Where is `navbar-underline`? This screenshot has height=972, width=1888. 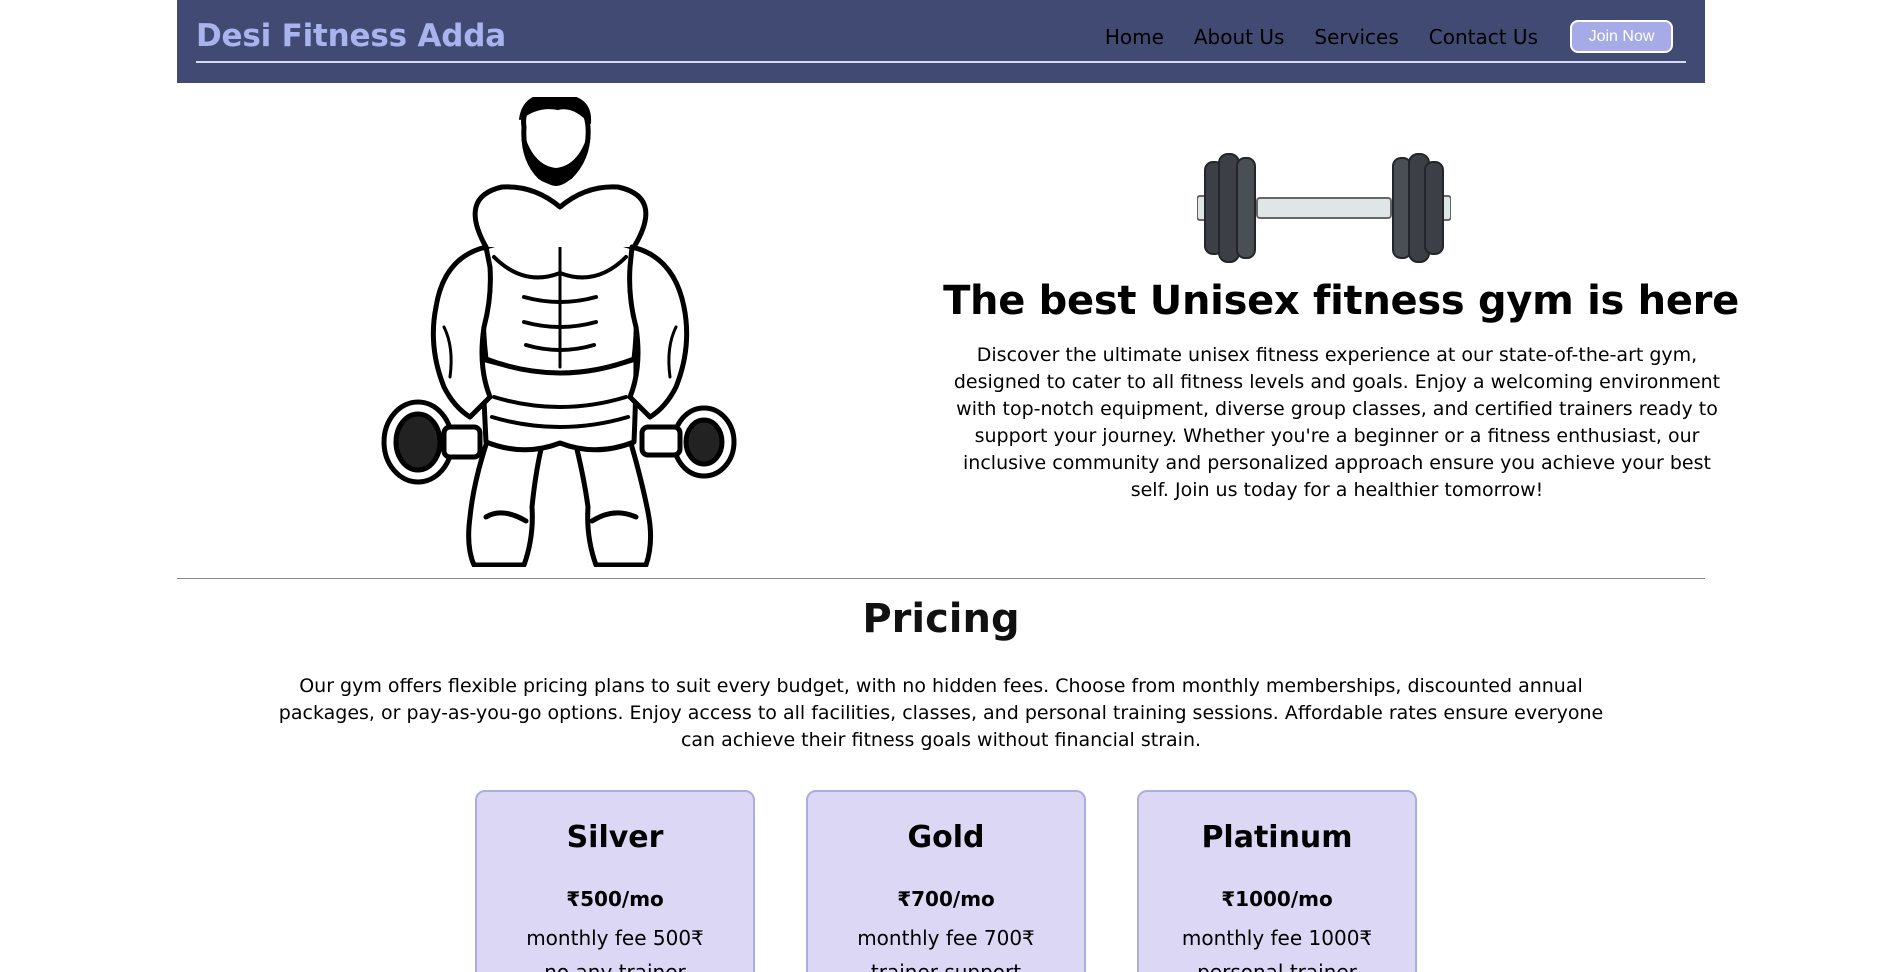
navbar-underline is located at coordinates (941, 62).